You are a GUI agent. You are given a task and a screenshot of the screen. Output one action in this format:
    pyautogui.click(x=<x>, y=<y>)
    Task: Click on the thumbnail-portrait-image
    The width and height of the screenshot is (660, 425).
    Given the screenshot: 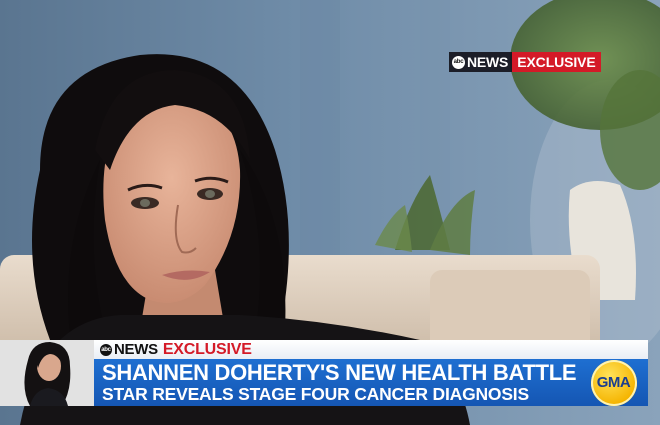 What is the action you would take?
    pyautogui.click(x=47, y=373)
    